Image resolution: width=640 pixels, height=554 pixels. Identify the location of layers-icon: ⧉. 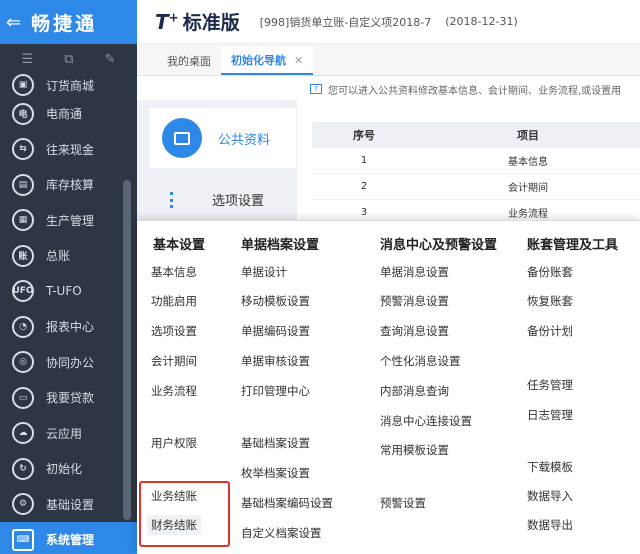
(68, 59).